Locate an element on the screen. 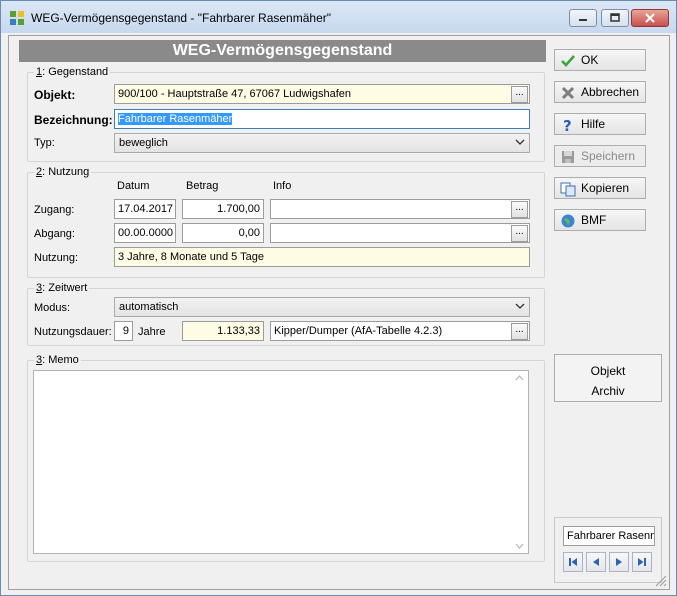  zugang-datum-input: 17.04.2017 is located at coordinates (145, 209).